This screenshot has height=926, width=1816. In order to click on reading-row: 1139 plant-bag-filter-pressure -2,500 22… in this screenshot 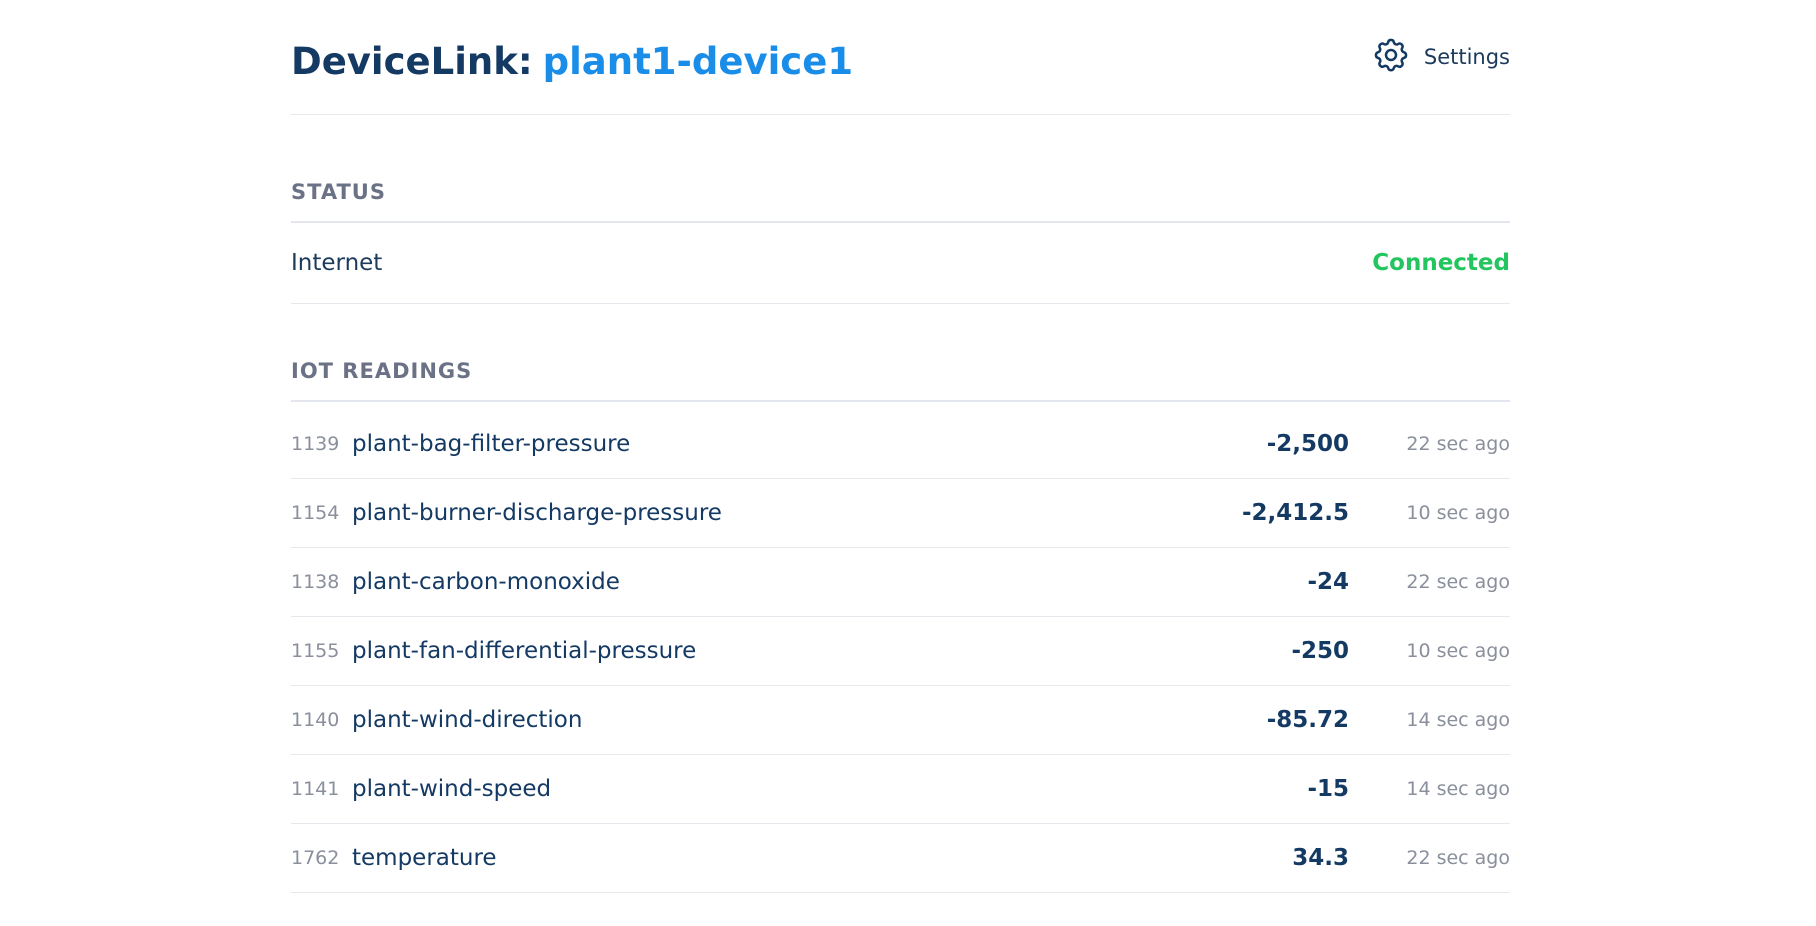, I will do `click(900, 444)`.